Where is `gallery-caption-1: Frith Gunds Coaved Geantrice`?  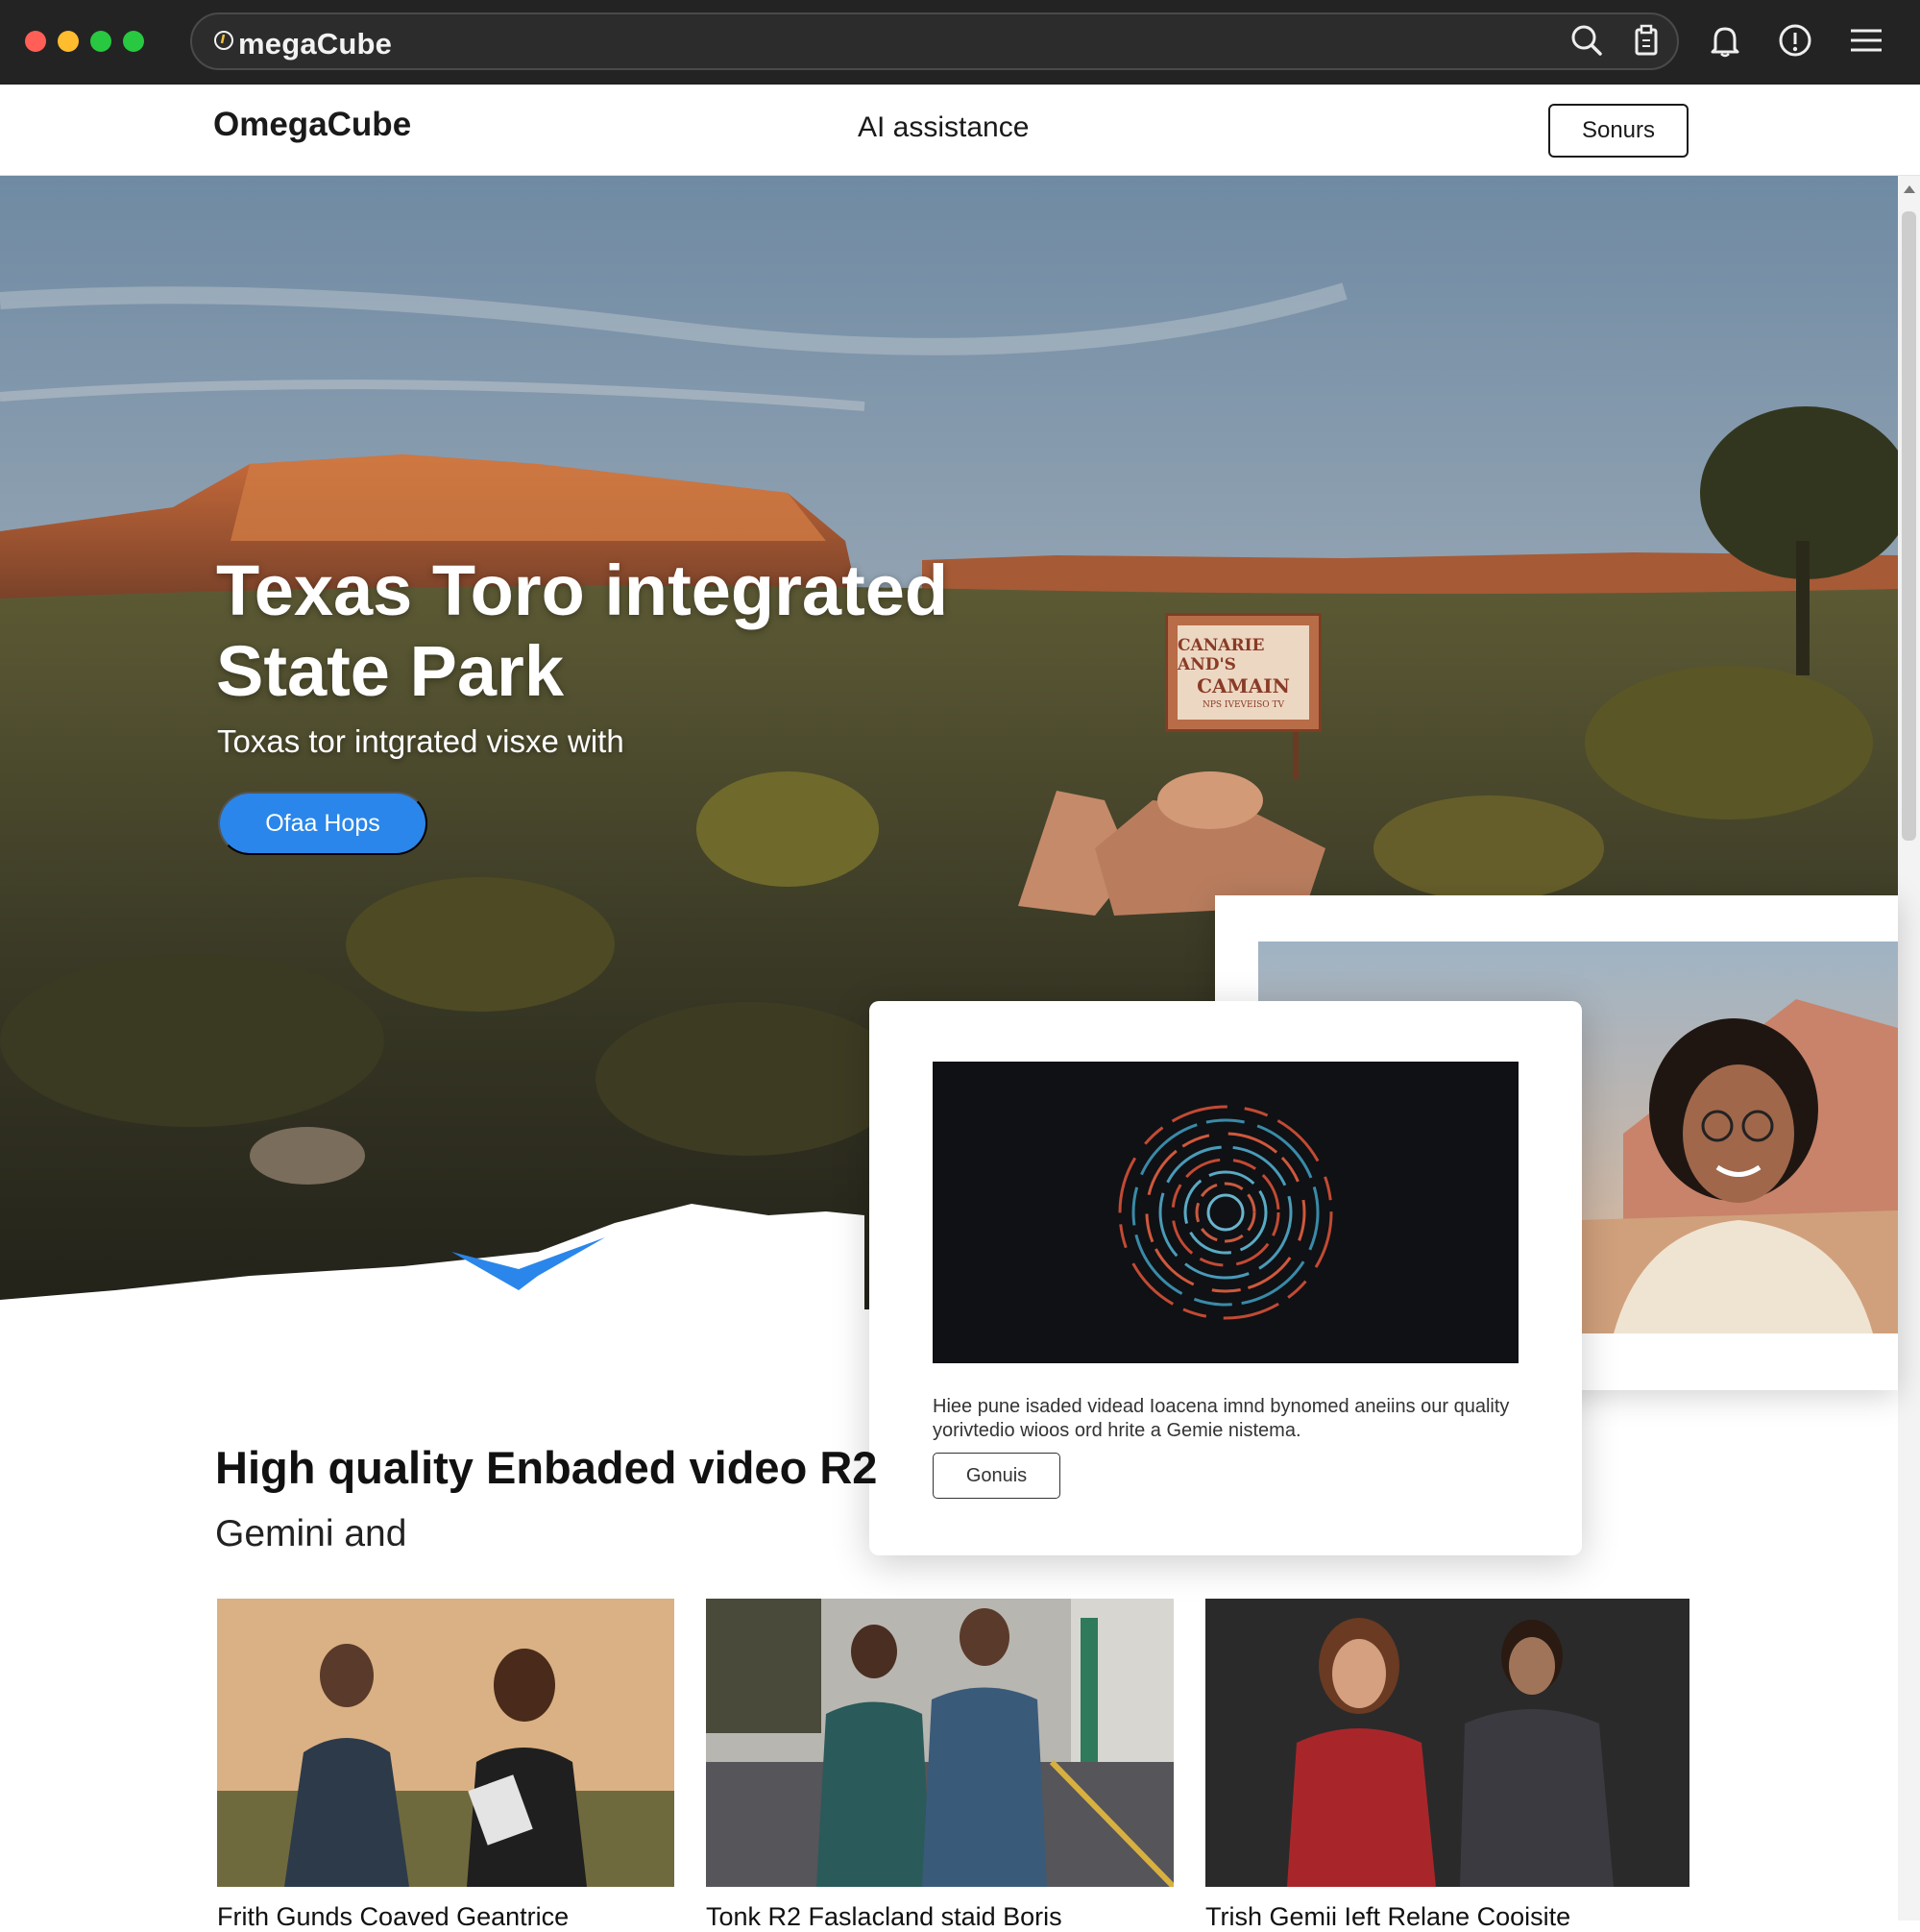
gallery-caption-1: Frith Gunds Coaved Geantrice is located at coordinates (446, 1917).